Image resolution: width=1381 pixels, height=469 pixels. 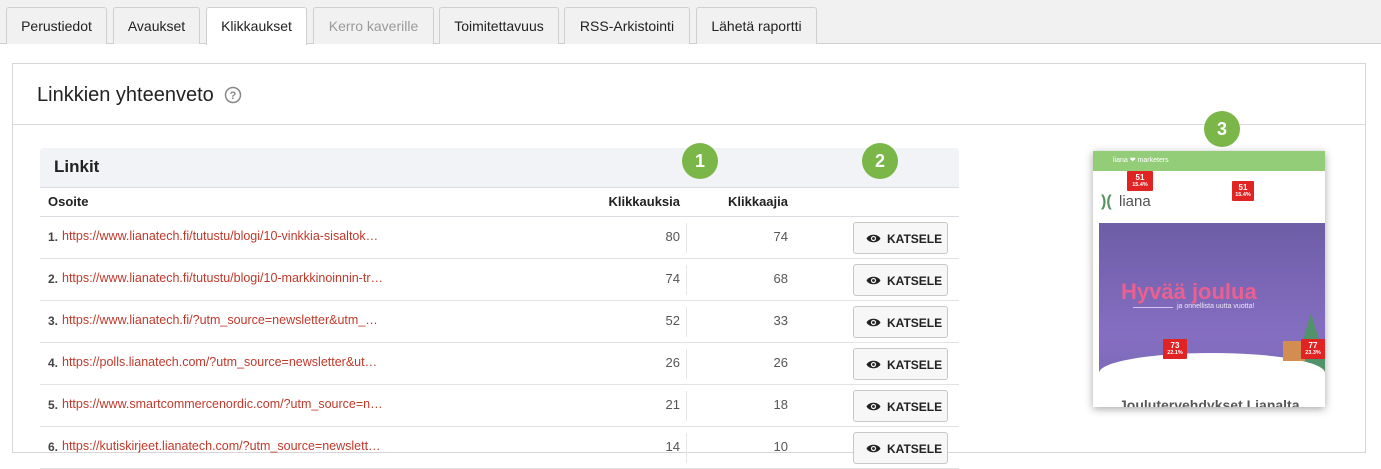 I want to click on question-circle-icon: ?, so click(x=233, y=95).